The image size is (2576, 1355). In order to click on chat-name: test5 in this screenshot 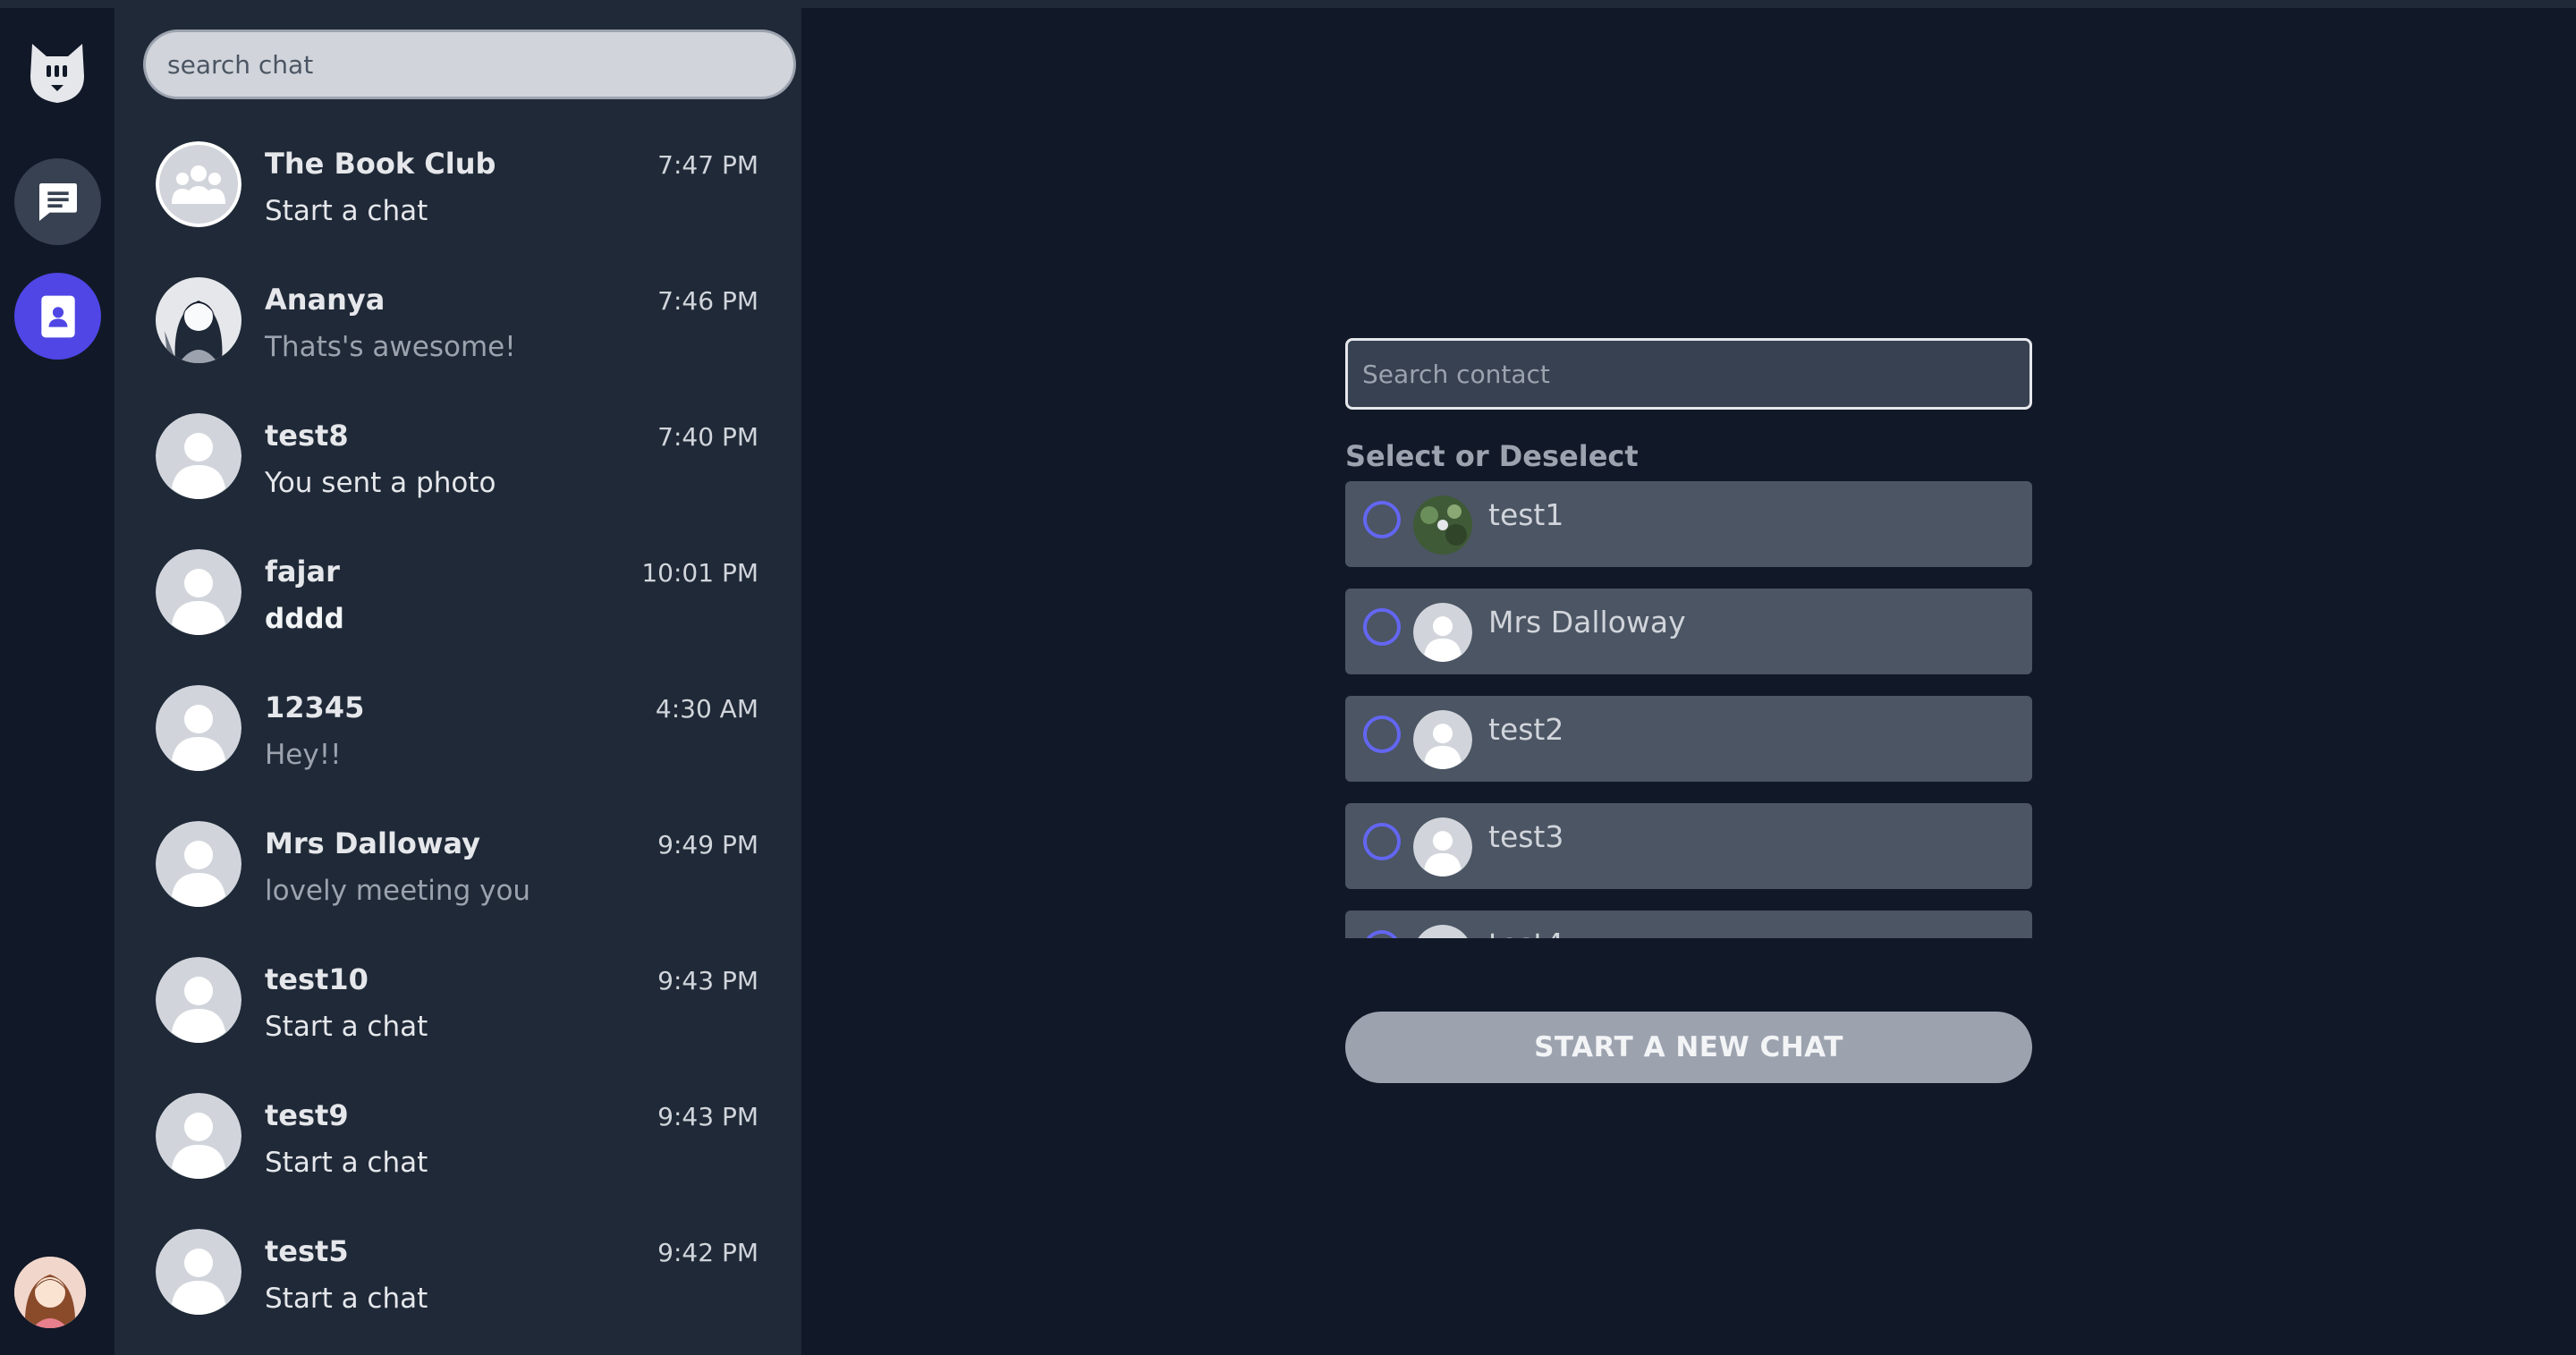, I will do `click(307, 1251)`.